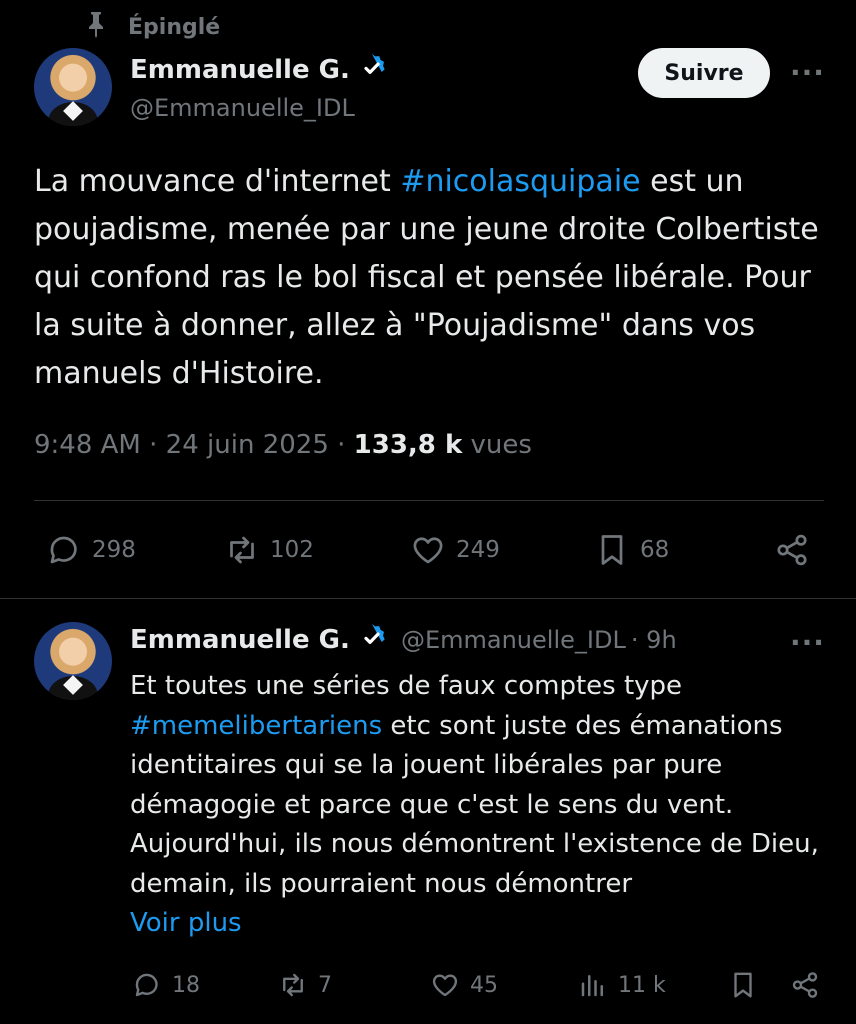 Image resolution: width=856 pixels, height=1024 pixels. What do you see at coordinates (807, 642) in the screenshot?
I see `reply-more-options-icon: ···` at bounding box center [807, 642].